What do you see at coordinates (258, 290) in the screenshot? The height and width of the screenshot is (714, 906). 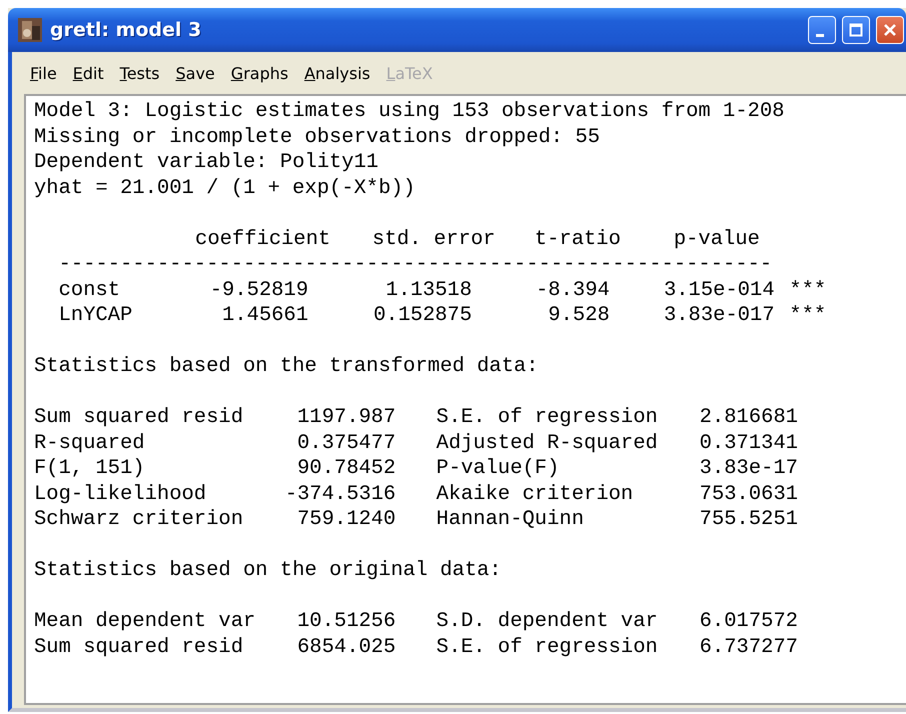 I see `table-cell-text: -9.52819` at bounding box center [258, 290].